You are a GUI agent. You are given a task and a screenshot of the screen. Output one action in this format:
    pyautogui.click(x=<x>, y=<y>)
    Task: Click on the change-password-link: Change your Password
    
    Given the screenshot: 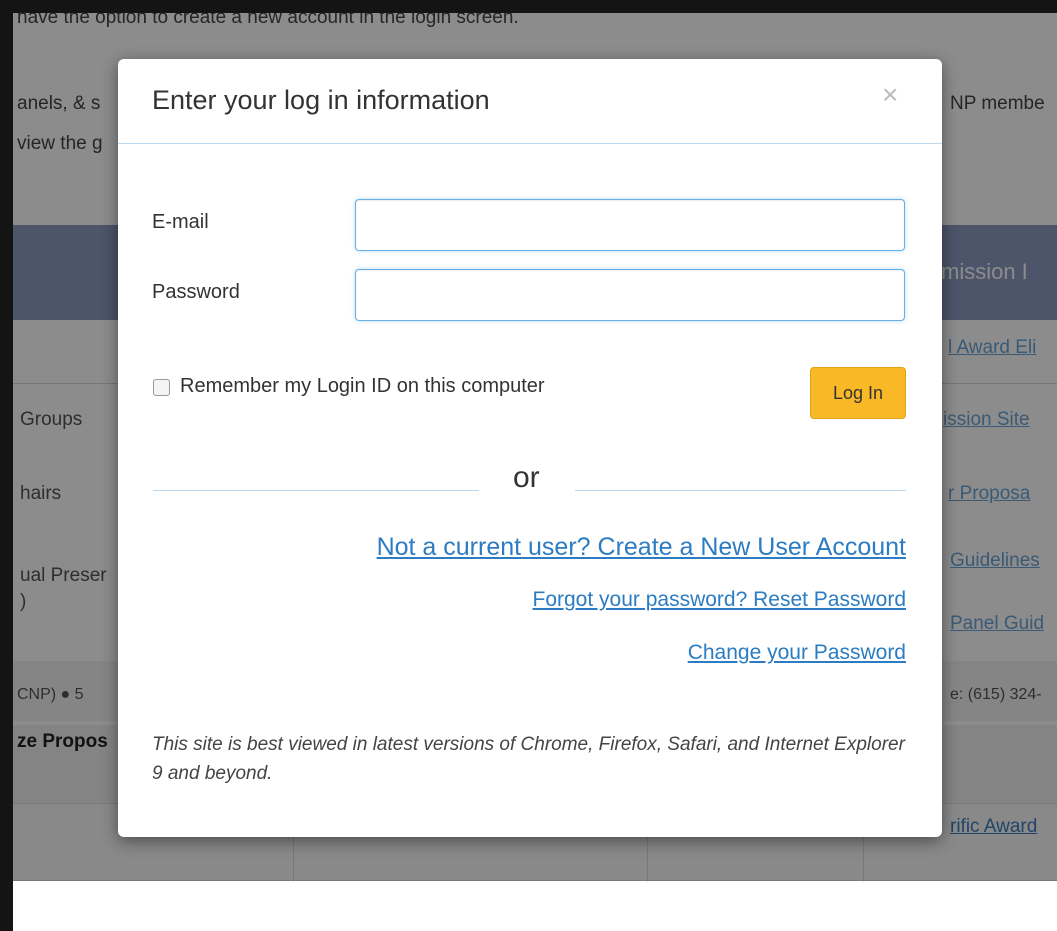 What is the action you would take?
    pyautogui.click(x=797, y=653)
    